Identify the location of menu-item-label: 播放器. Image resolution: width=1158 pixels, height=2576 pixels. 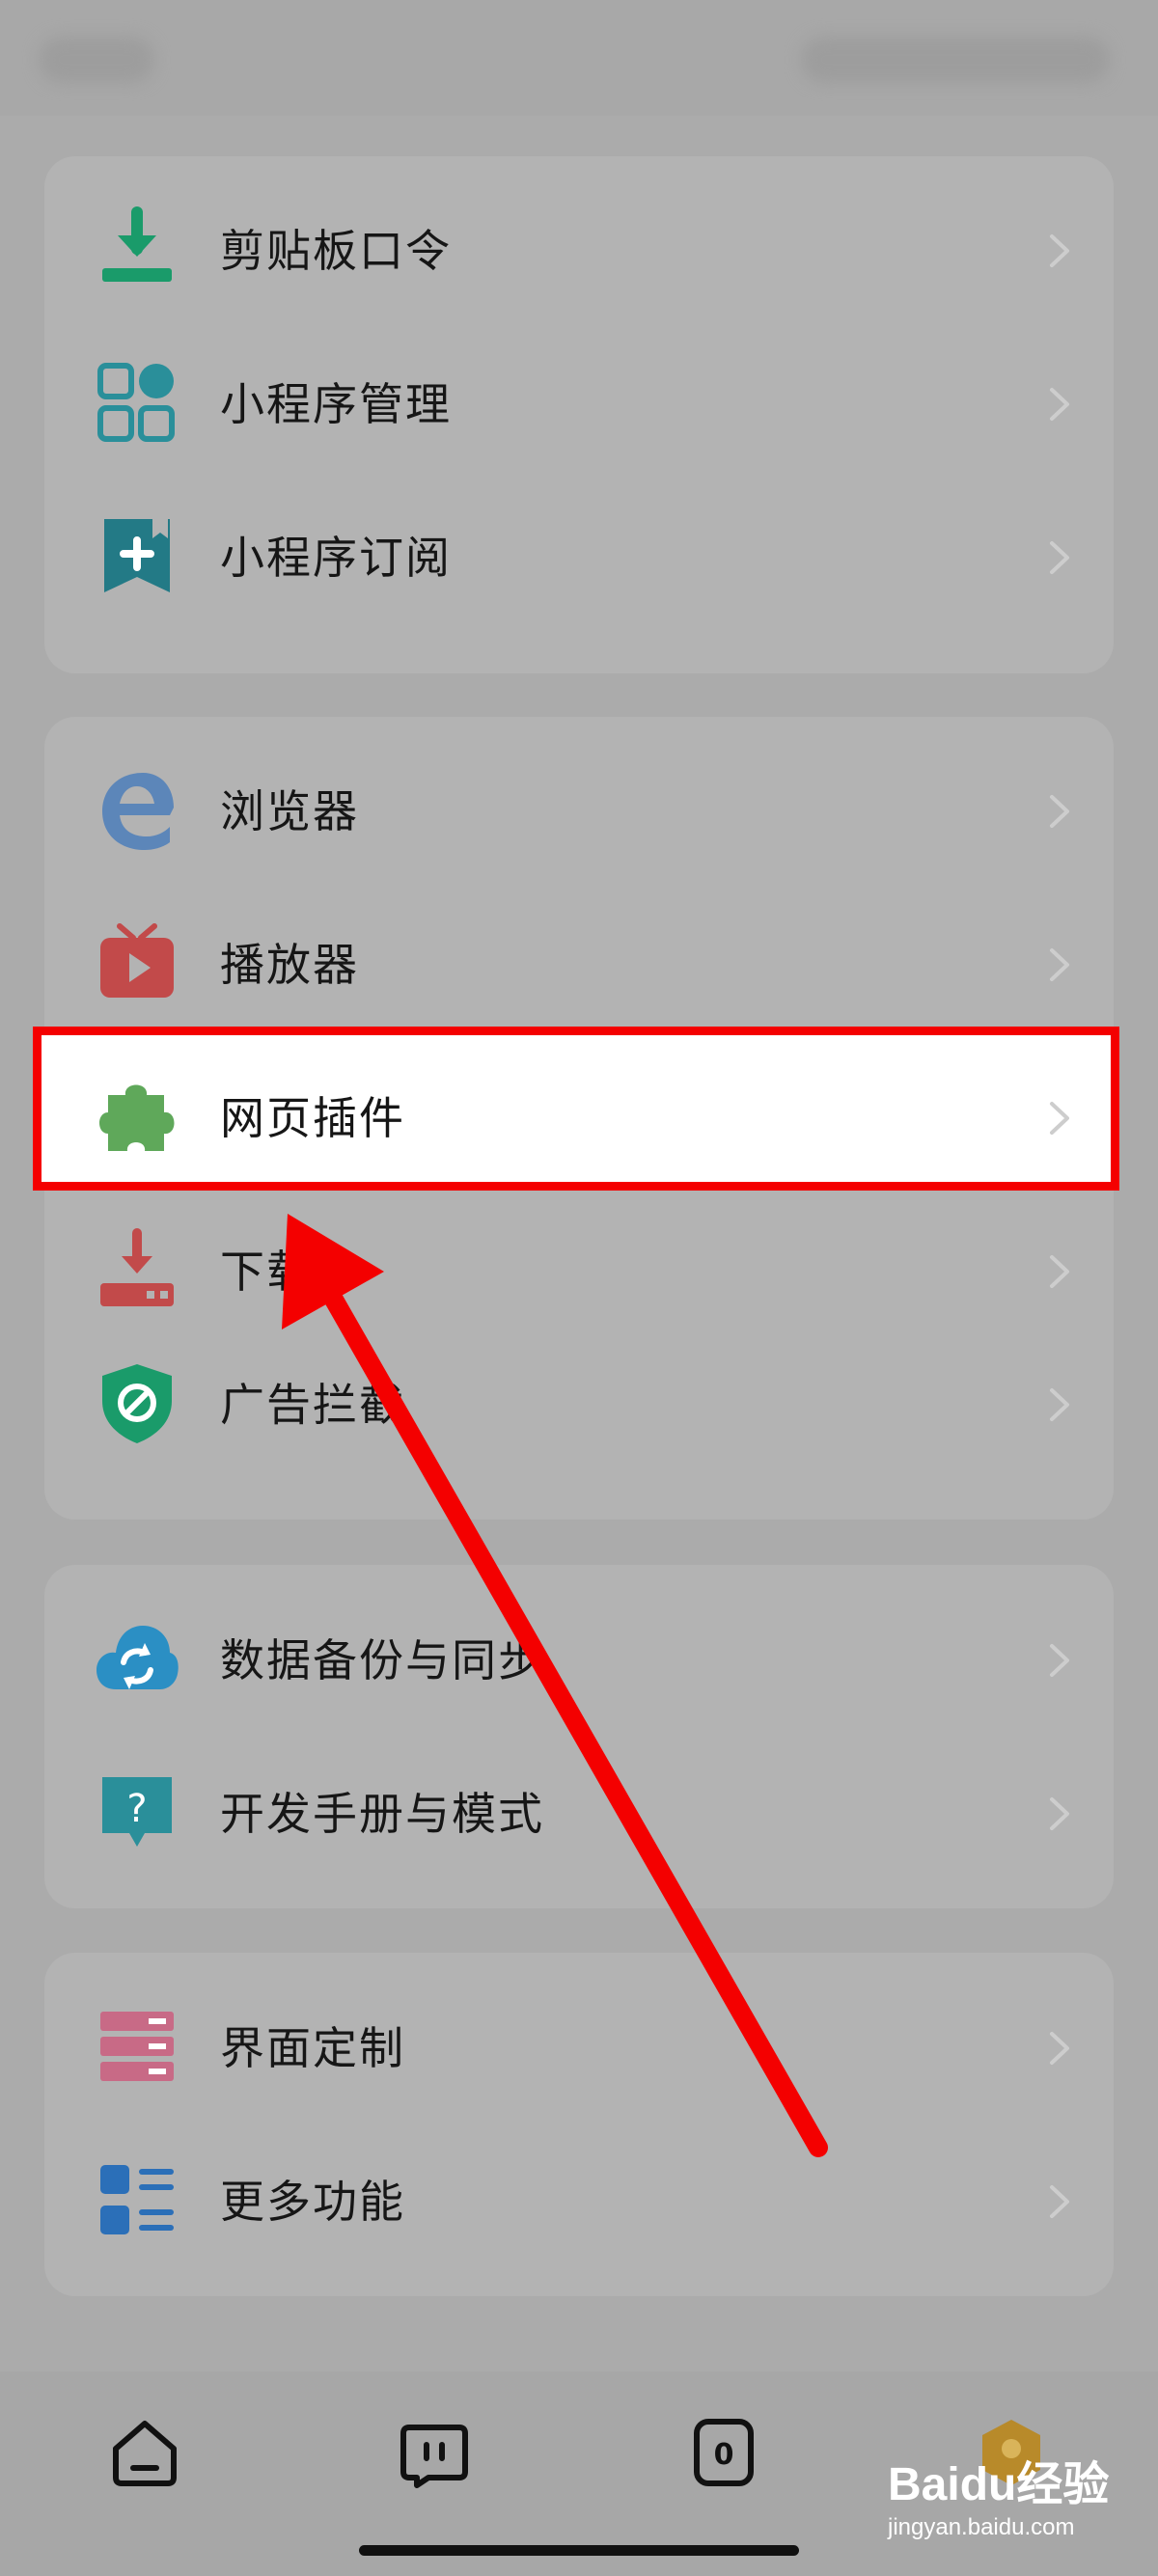
(289, 965).